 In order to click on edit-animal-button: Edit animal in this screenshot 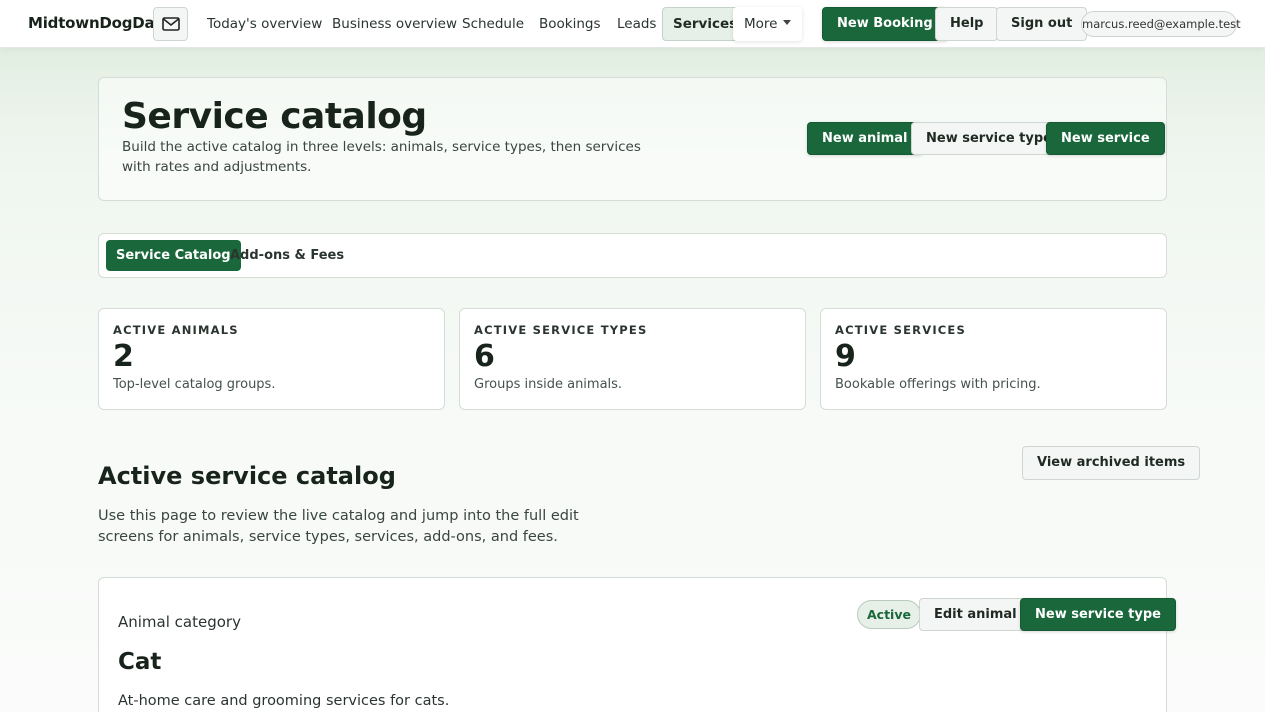, I will do `click(975, 614)`.